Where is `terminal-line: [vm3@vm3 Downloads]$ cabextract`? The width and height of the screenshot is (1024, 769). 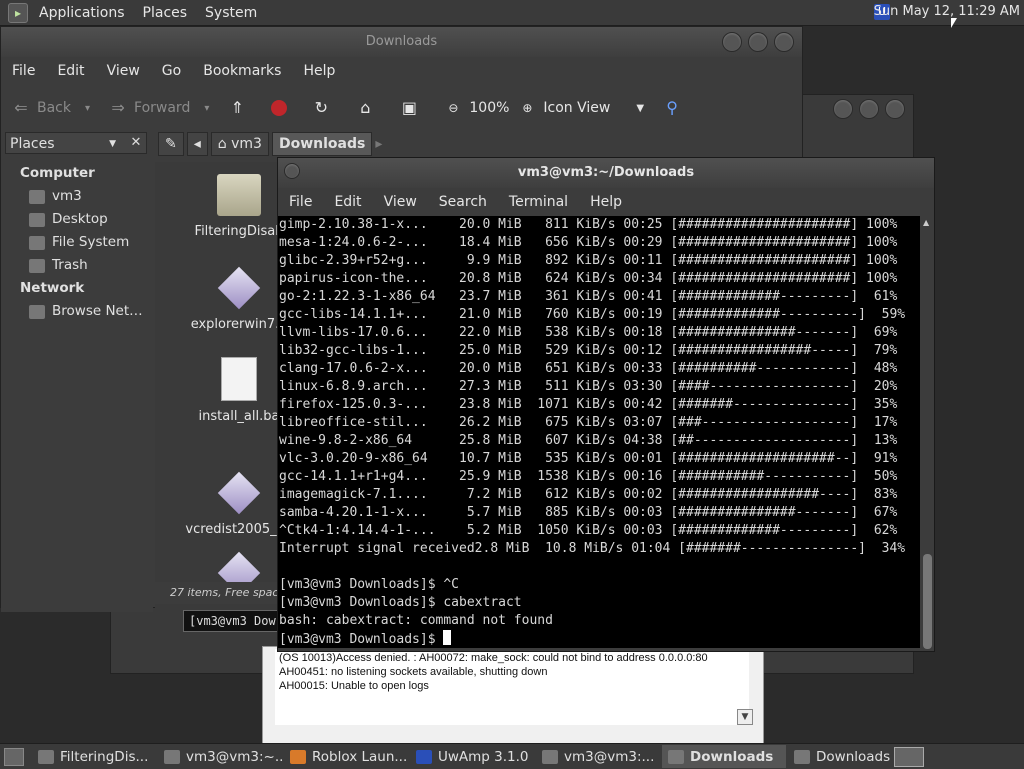
terminal-line: [vm3@vm3 Downloads]$ cabextract is located at coordinates (400, 602).